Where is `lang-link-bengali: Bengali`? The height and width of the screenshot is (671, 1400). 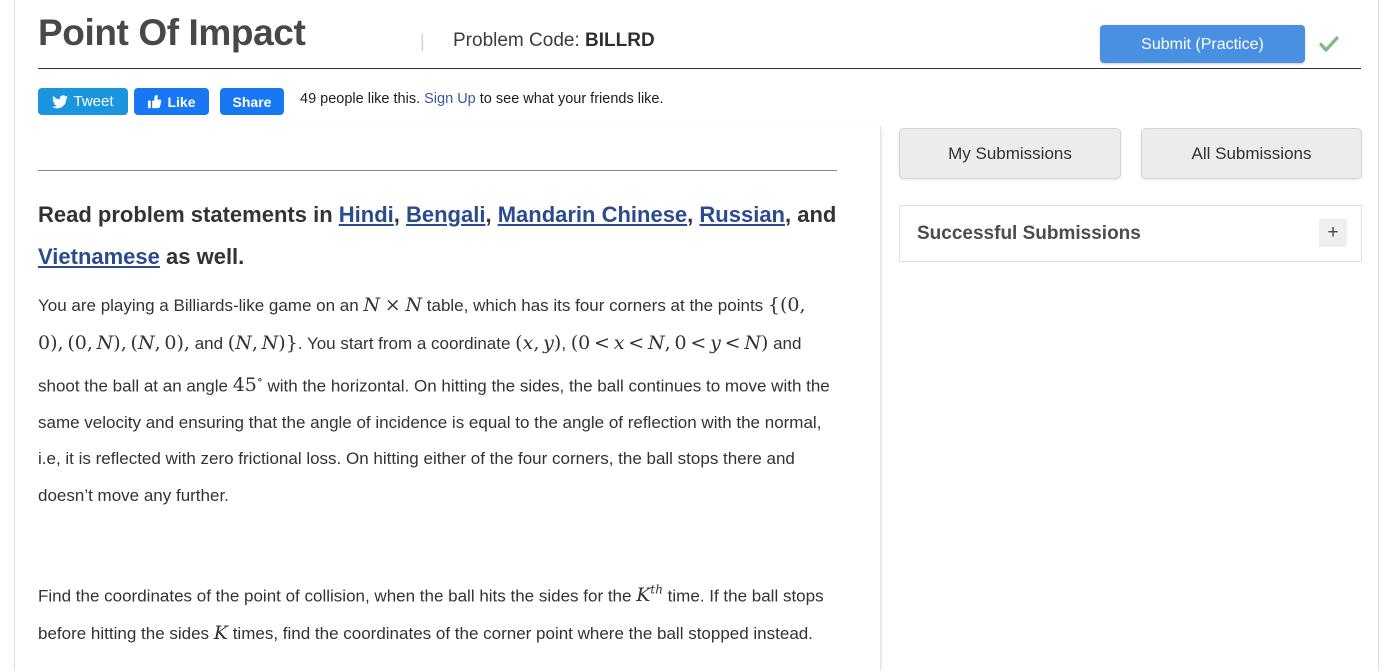
lang-link-bengali: Bengali is located at coordinates (445, 214).